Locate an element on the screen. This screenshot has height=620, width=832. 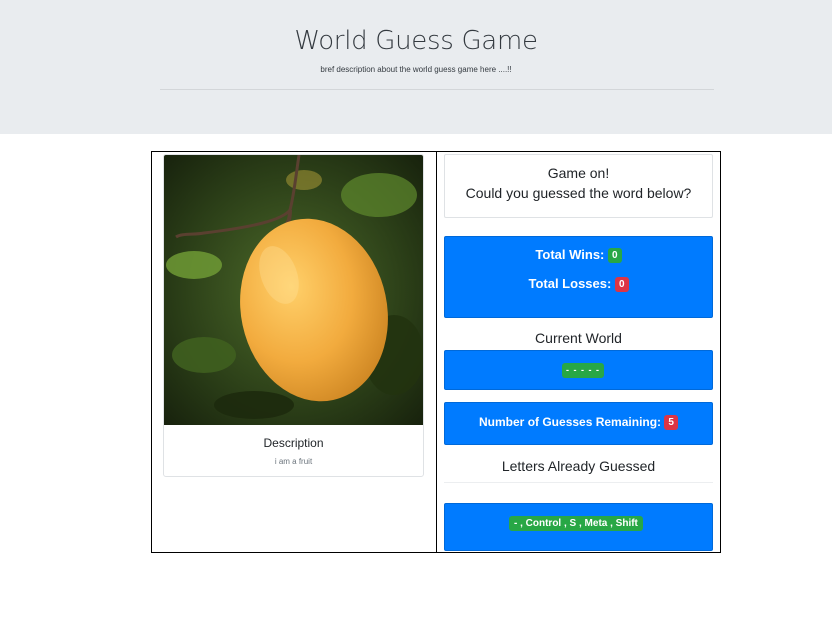
mango-image is located at coordinates (293, 290).